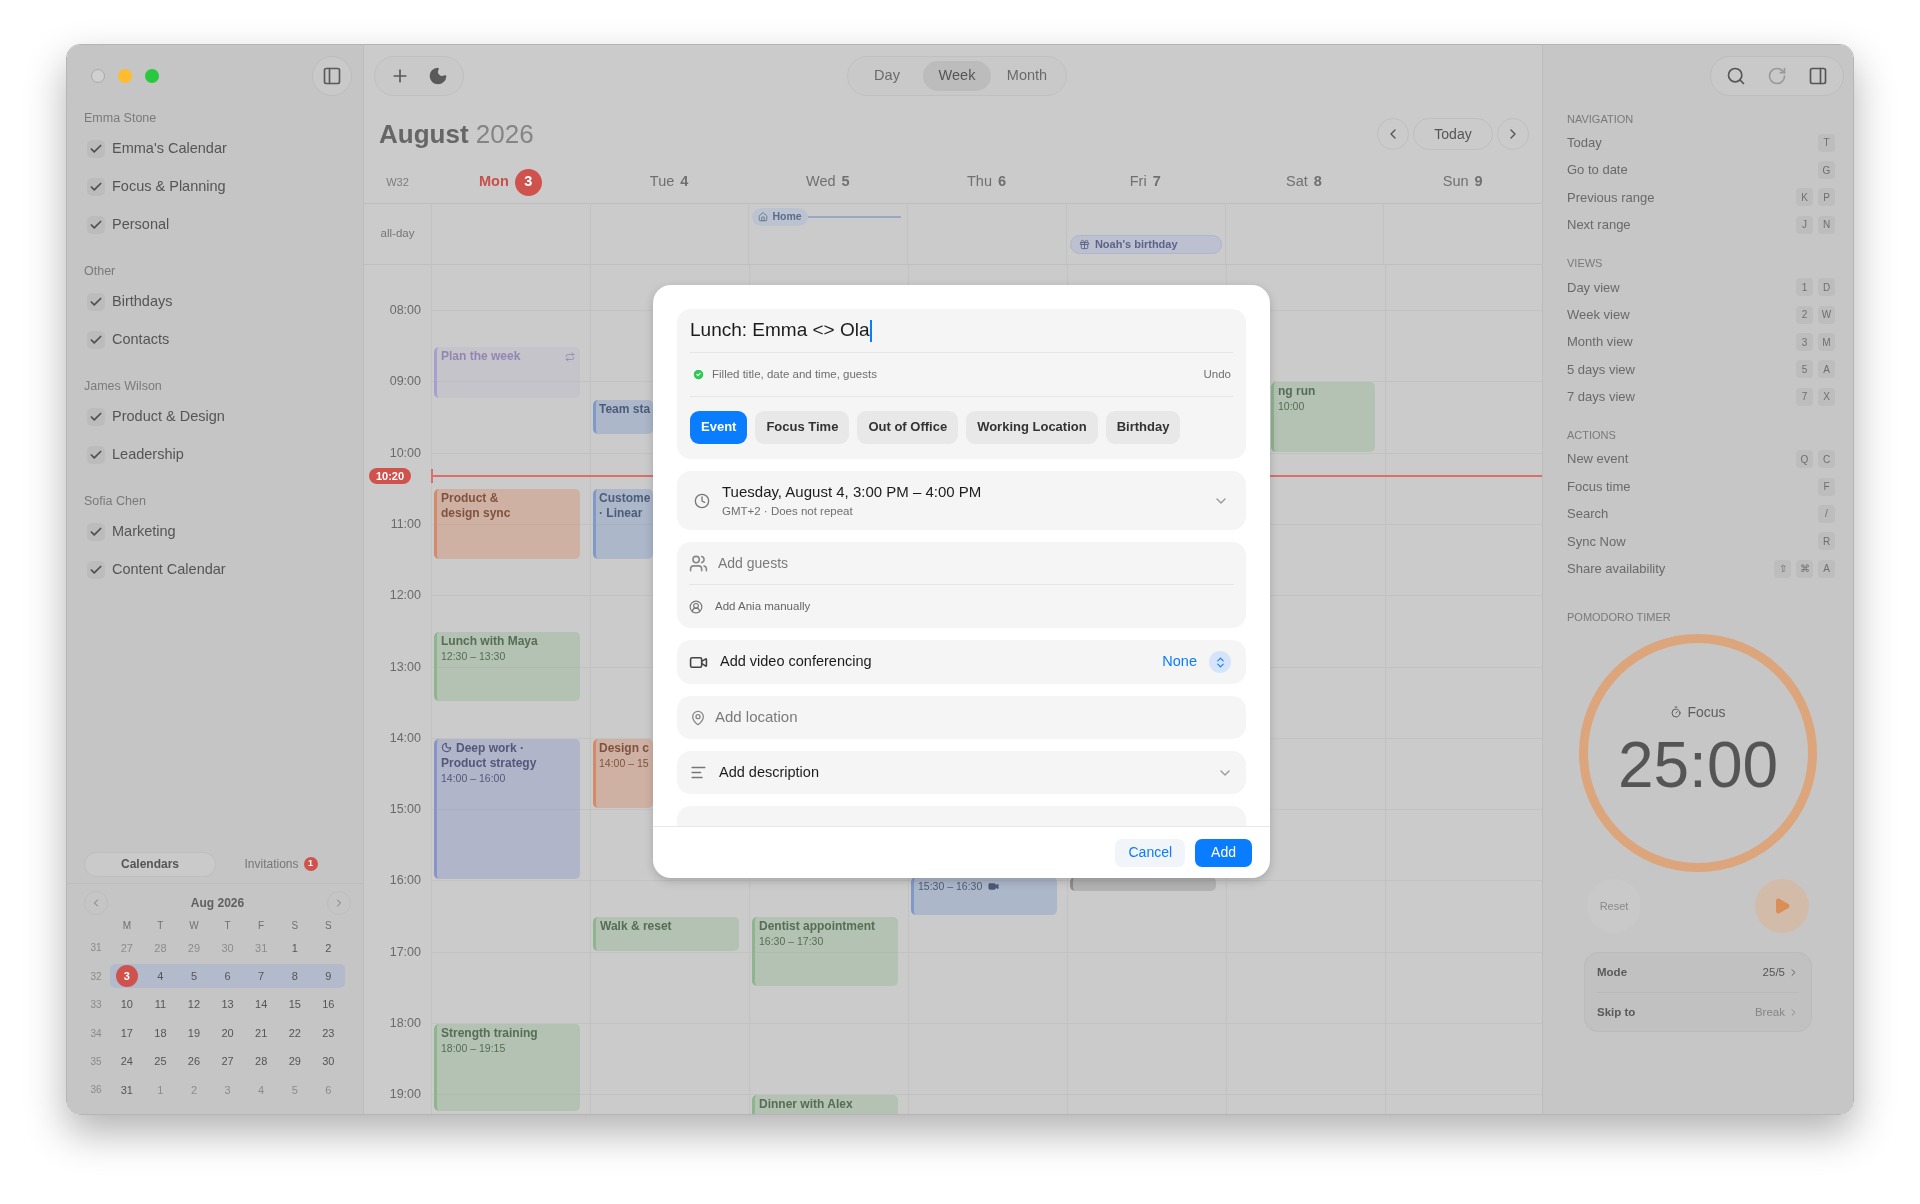  What do you see at coordinates (623, 524) in the screenshot?
I see `calendar-event: Custome · Linear` at bounding box center [623, 524].